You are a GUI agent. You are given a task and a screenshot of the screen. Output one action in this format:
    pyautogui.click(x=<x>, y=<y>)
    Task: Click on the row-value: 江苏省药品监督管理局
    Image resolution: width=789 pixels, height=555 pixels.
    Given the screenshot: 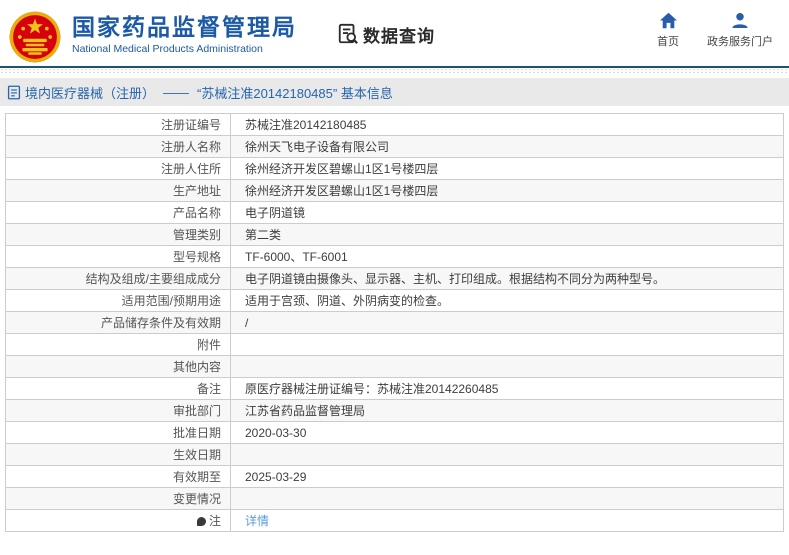 What is the action you would take?
    pyautogui.click(x=507, y=410)
    